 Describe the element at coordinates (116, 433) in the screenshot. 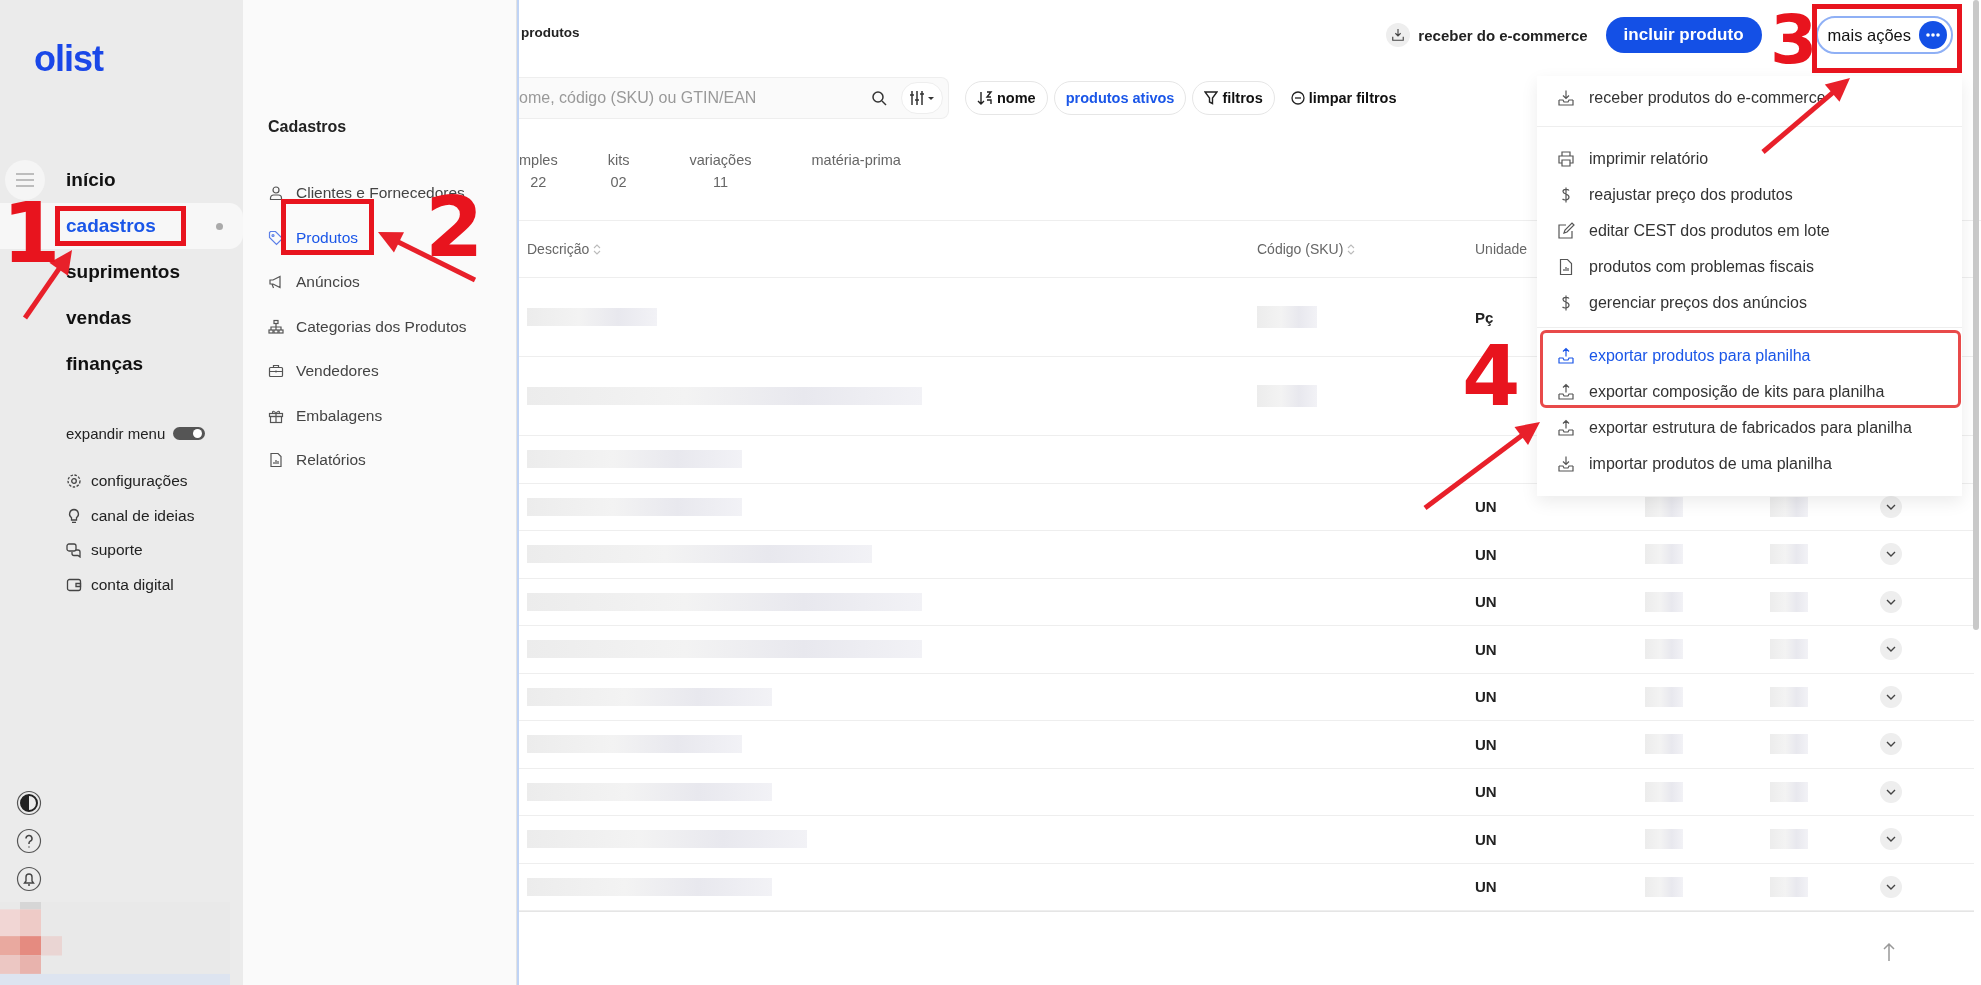

I see `expand-menu-label: expandir menu` at that location.